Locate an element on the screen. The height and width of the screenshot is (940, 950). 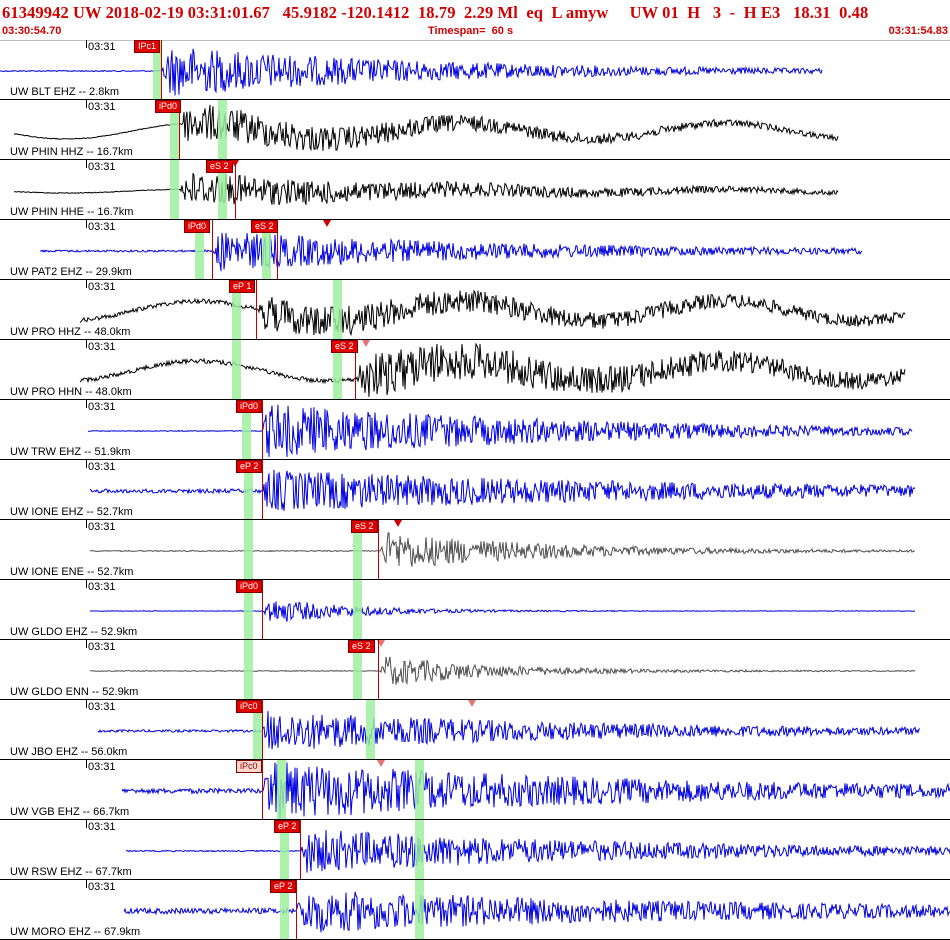
trace-panel-trw-ehz: 03:31 UW TRW EHZ -- 51.9km iPd0 is located at coordinates (475, 430).